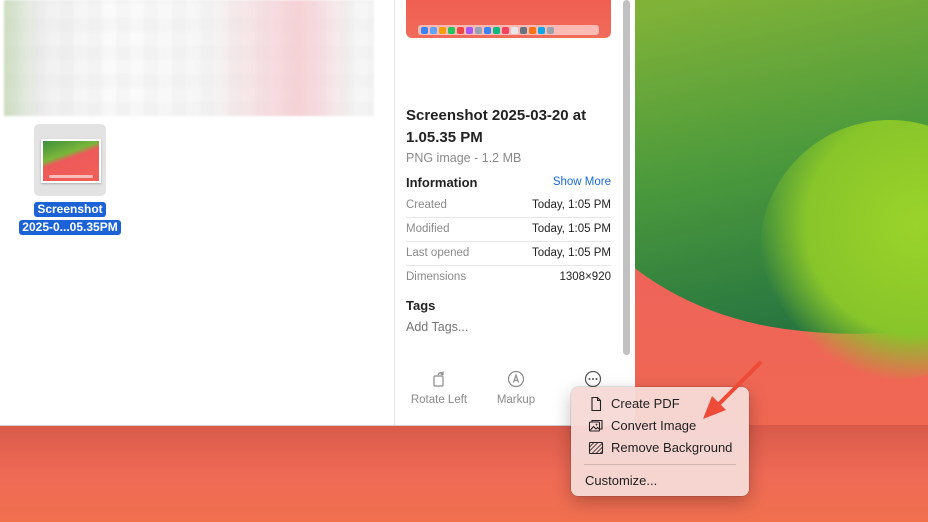 This screenshot has height=522, width=928. Describe the element at coordinates (70, 209) in the screenshot. I see `file-name-line1: Screenshot` at that location.